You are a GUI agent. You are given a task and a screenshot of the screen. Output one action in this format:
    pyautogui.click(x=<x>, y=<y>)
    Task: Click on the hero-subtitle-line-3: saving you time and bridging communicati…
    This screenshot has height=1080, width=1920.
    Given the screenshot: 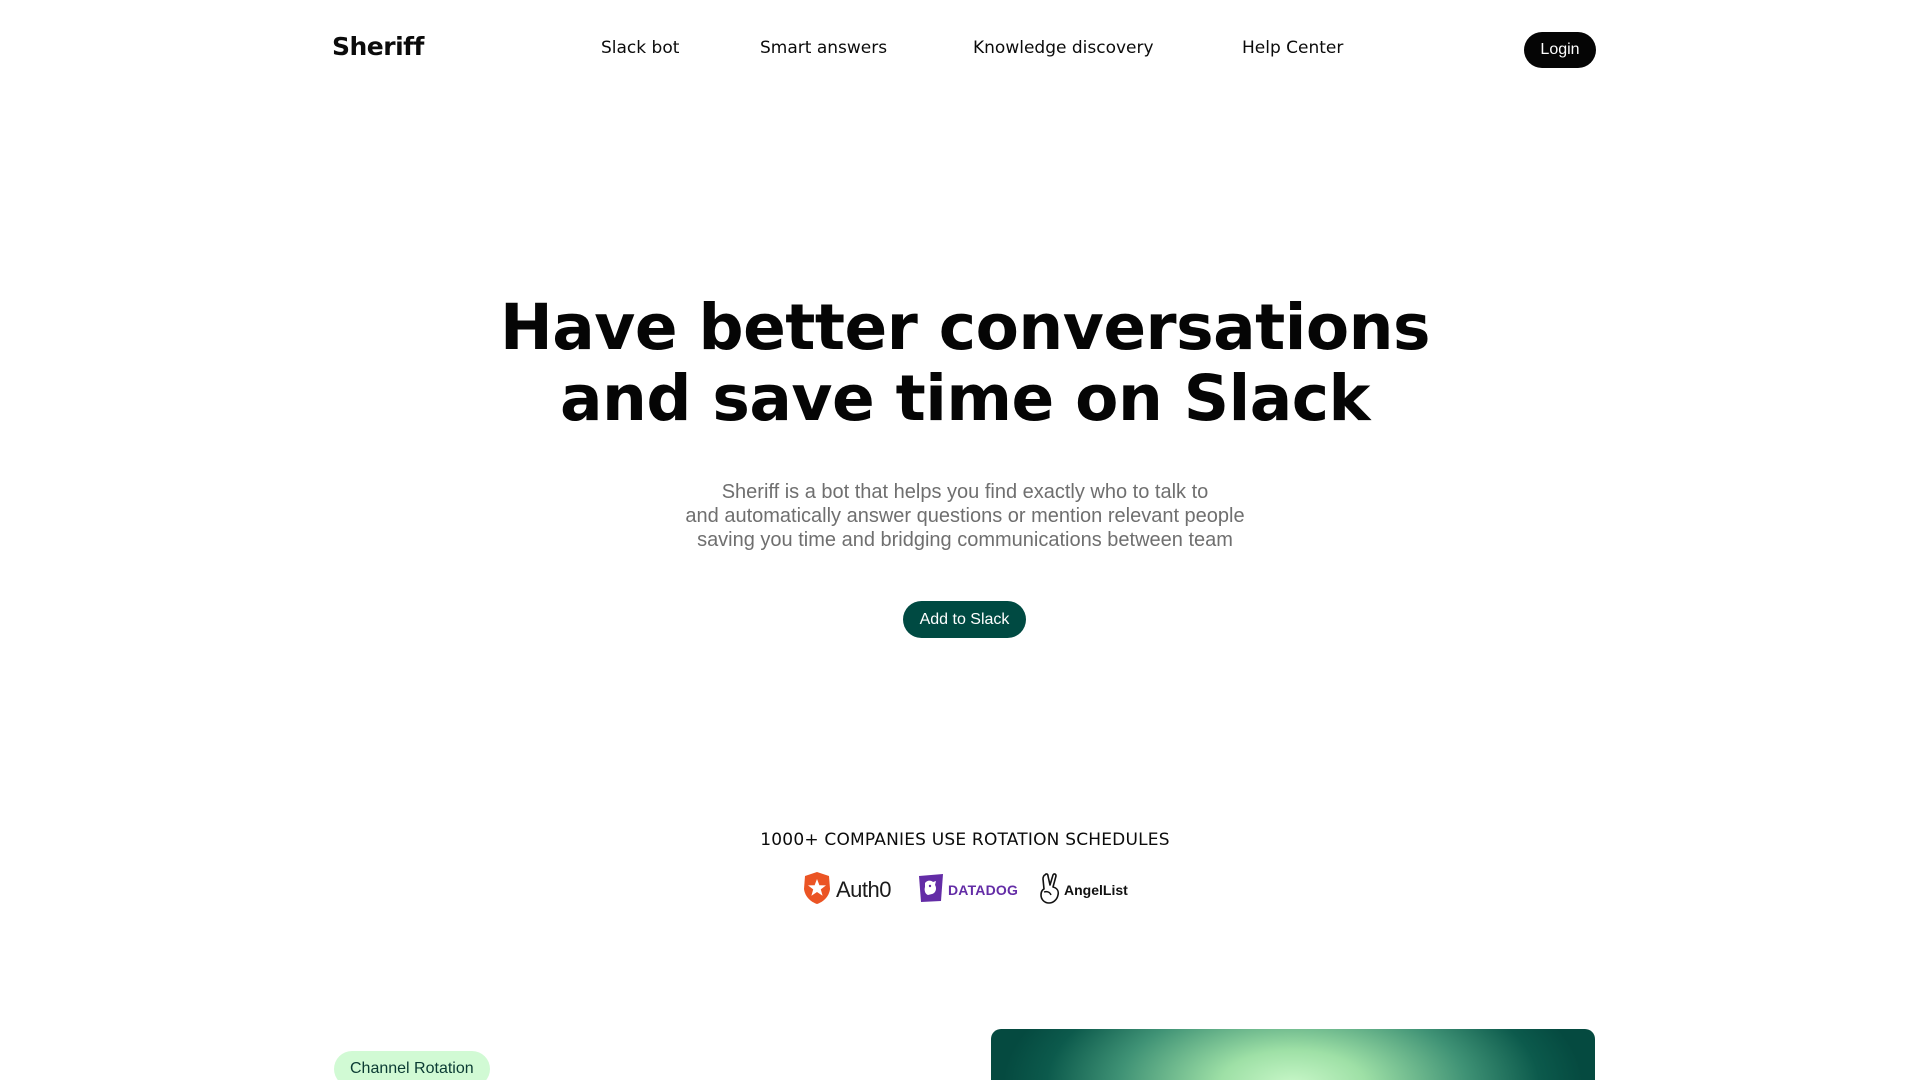 What is the action you would take?
    pyautogui.click(x=965, y=540)
    